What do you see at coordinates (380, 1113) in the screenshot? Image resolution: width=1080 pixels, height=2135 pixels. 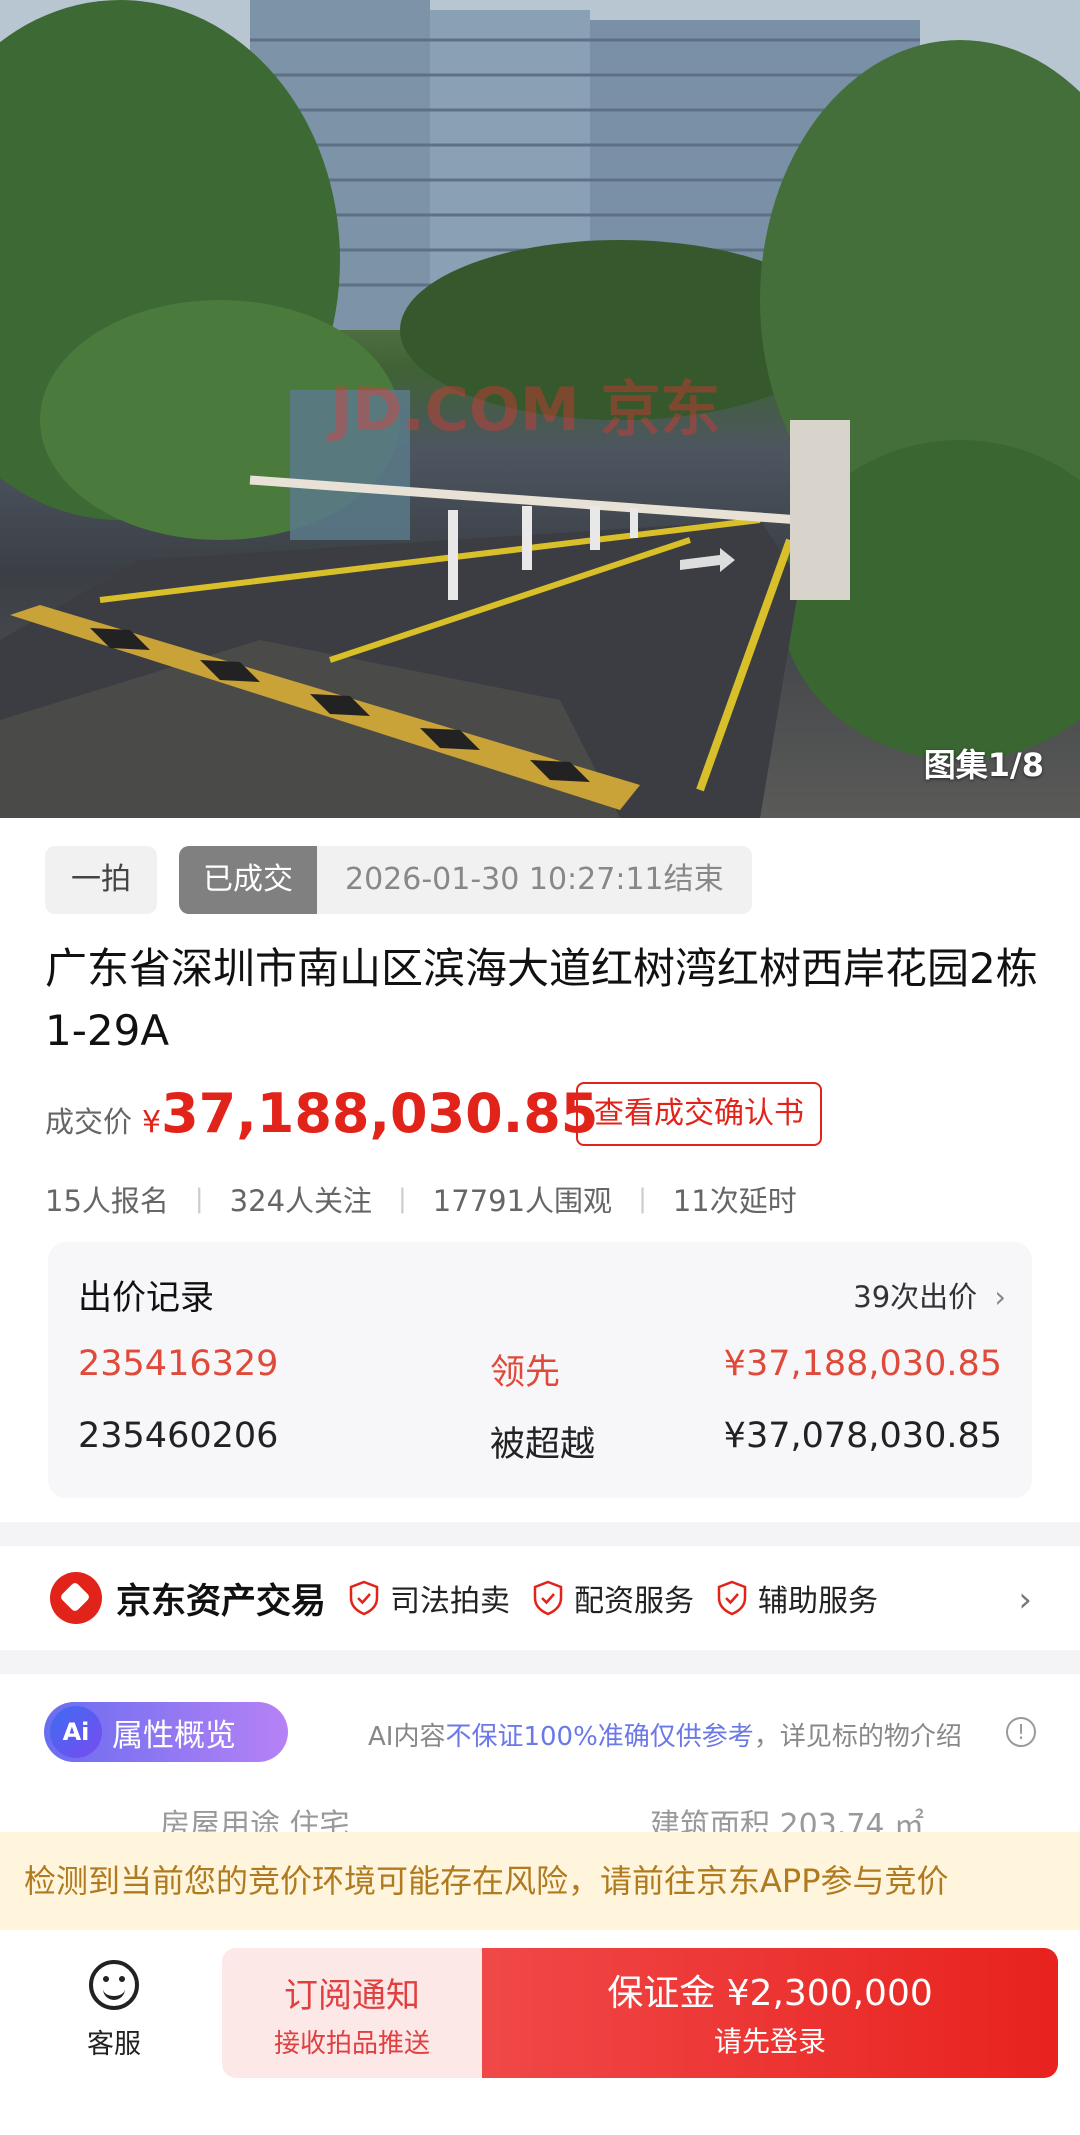 I see `price-value: 37,188,030.85` at bounding box center [380, 1113].